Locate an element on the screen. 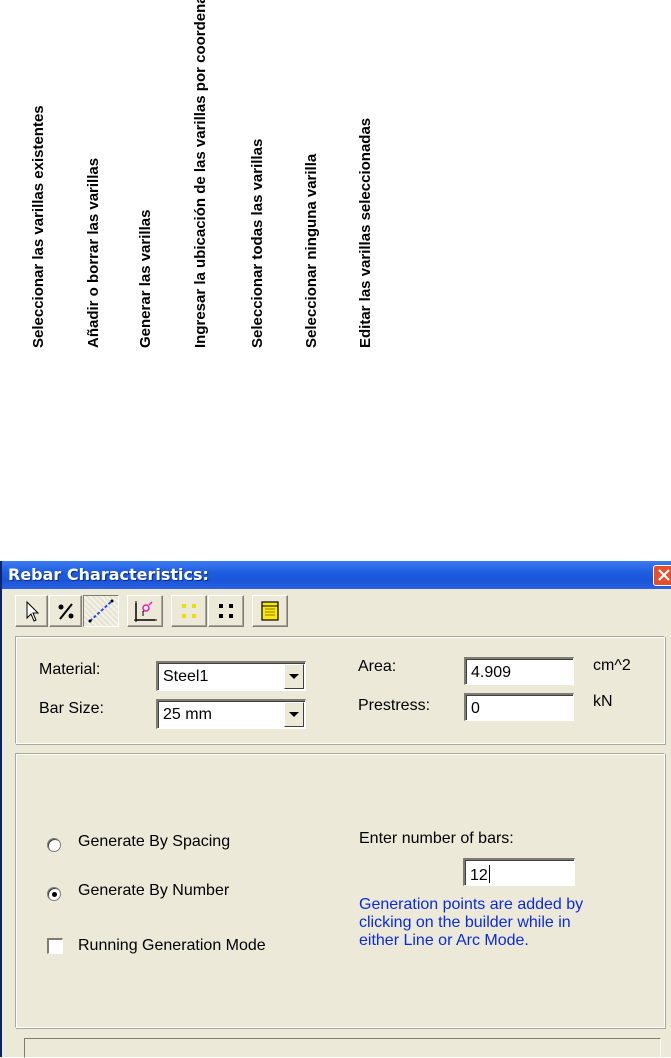 Image resolution: width=671 pixels, height=1058 pixels. bar-size-value: 25 mm is located at coordinates (187, 714).